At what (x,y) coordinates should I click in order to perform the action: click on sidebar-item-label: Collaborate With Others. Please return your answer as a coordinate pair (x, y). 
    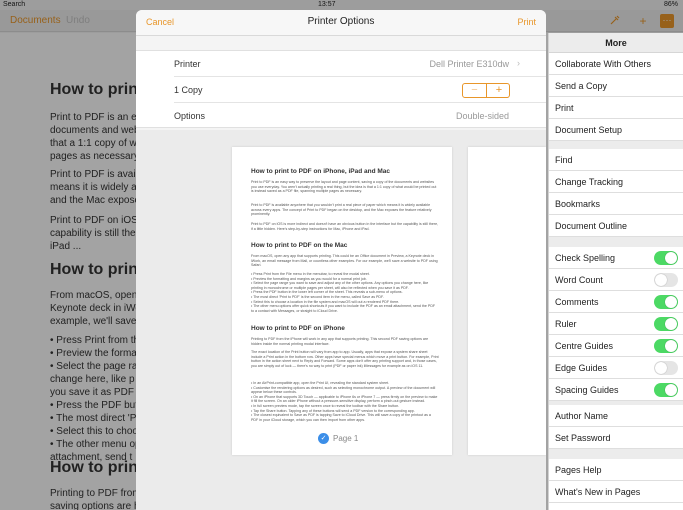
    Looking at the image, I should click on (603, 64).